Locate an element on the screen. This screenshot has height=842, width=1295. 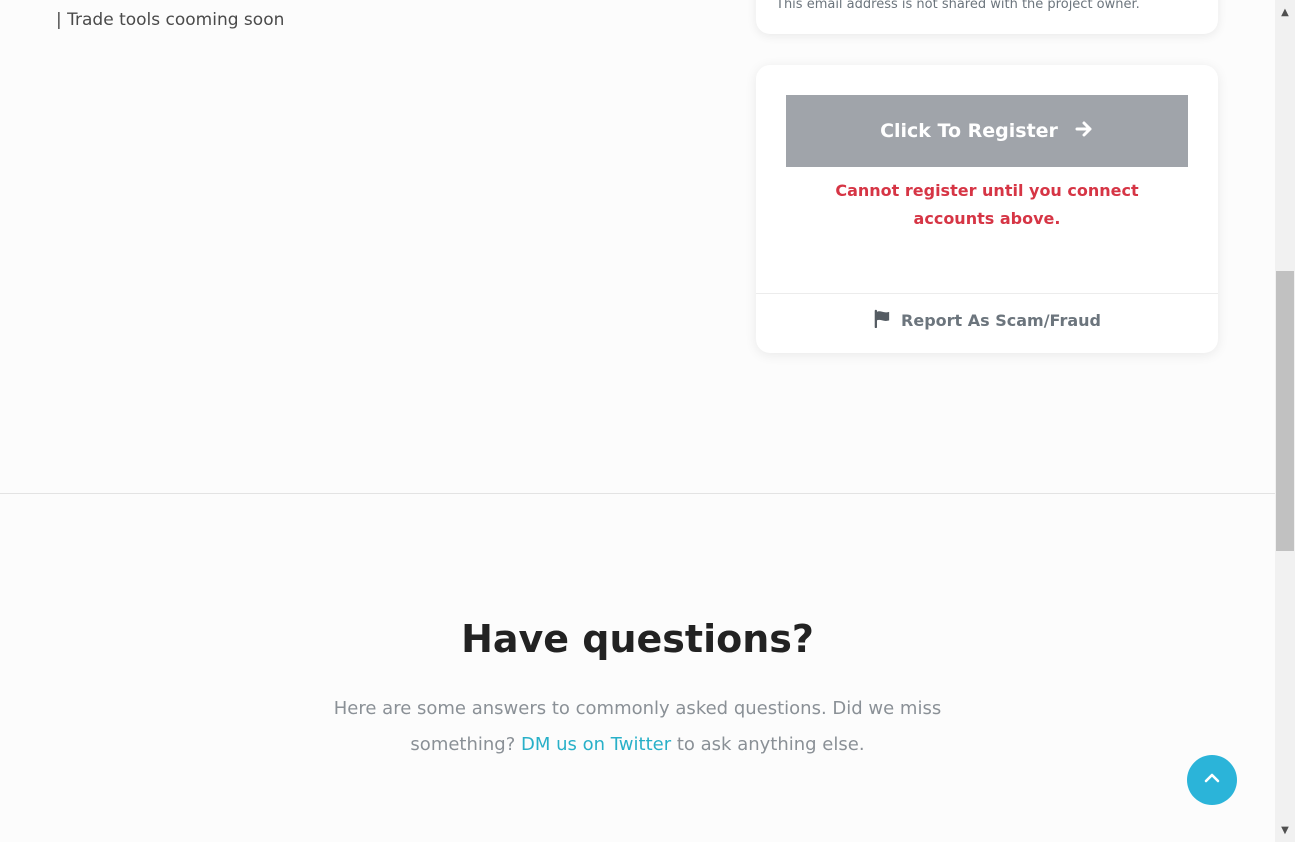
scrollbar-thumb is located at coordinates (1285, 411).